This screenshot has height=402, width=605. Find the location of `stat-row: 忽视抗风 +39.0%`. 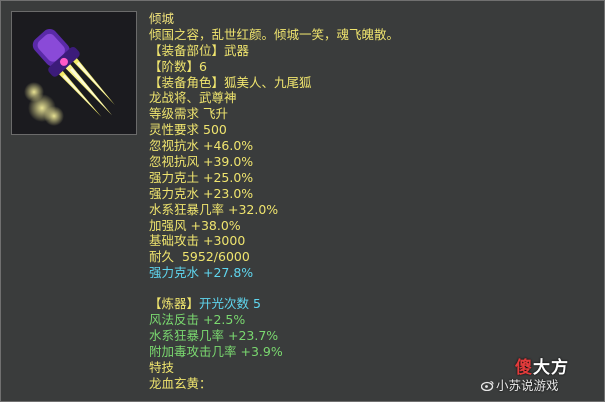

stat-row: 忽视抗风 +39.0% is located at coordinates (369, 162).